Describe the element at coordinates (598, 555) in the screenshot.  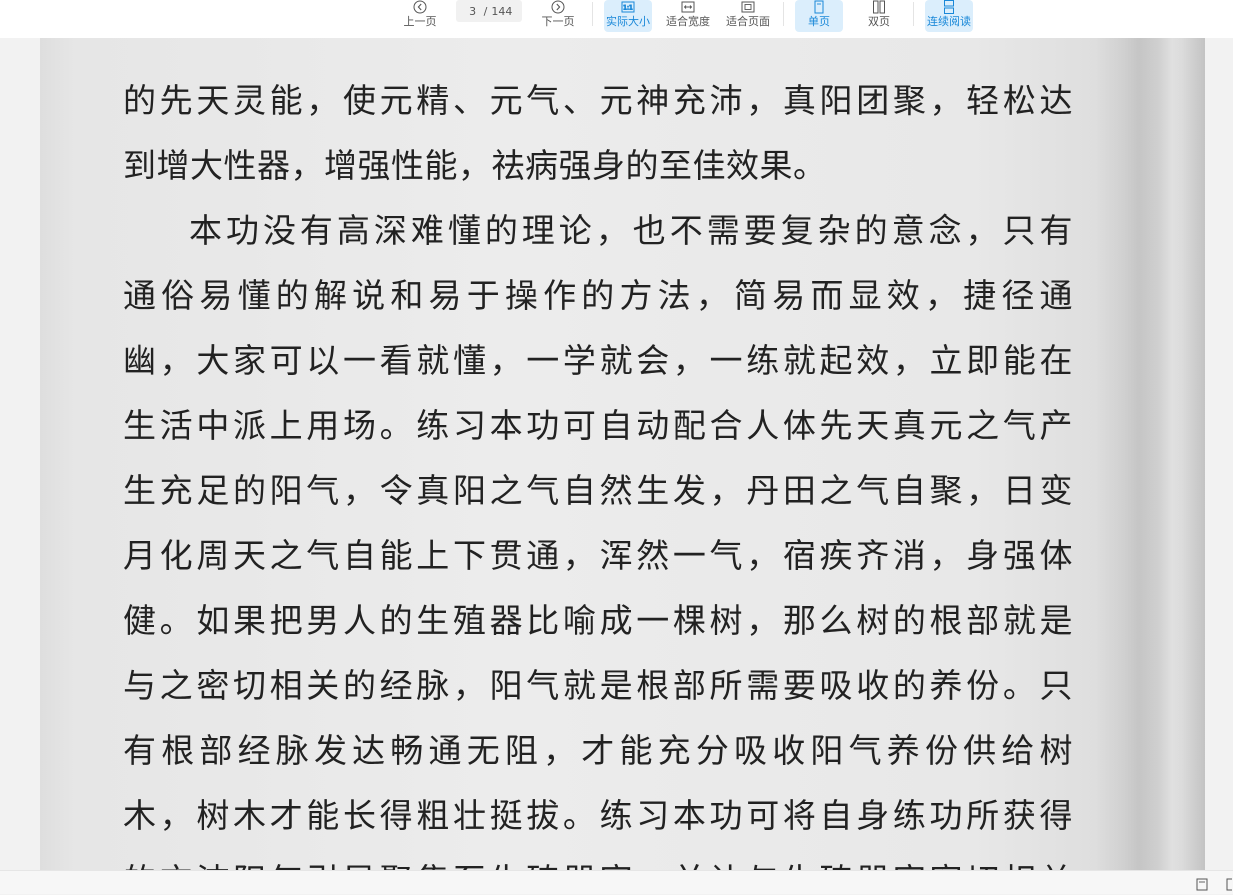
I see `text-line: 月化周天之气自能上下贯通，浑然一气，宿疾齐消，身强体` at that location.